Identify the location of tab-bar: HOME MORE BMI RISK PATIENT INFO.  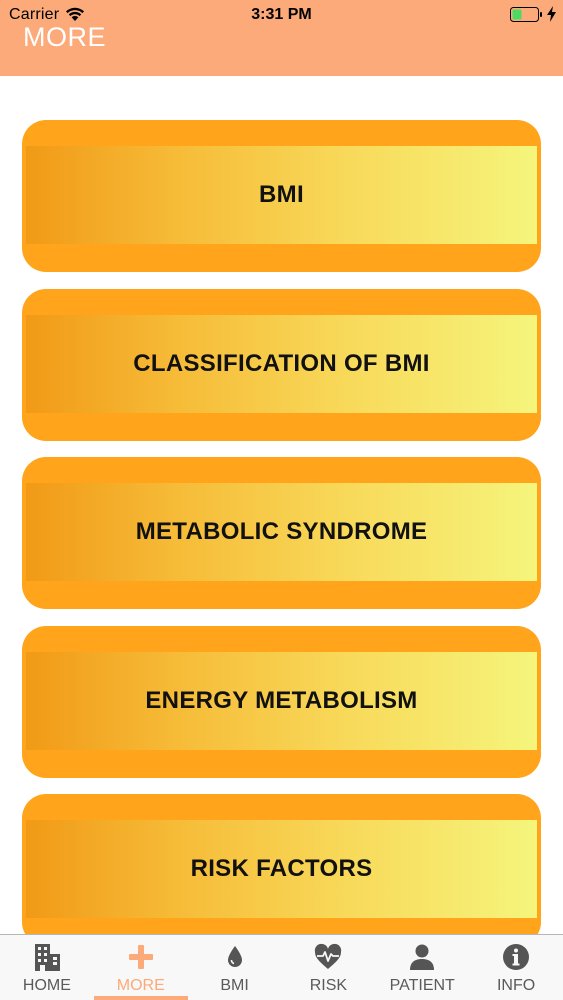
(281, 967).